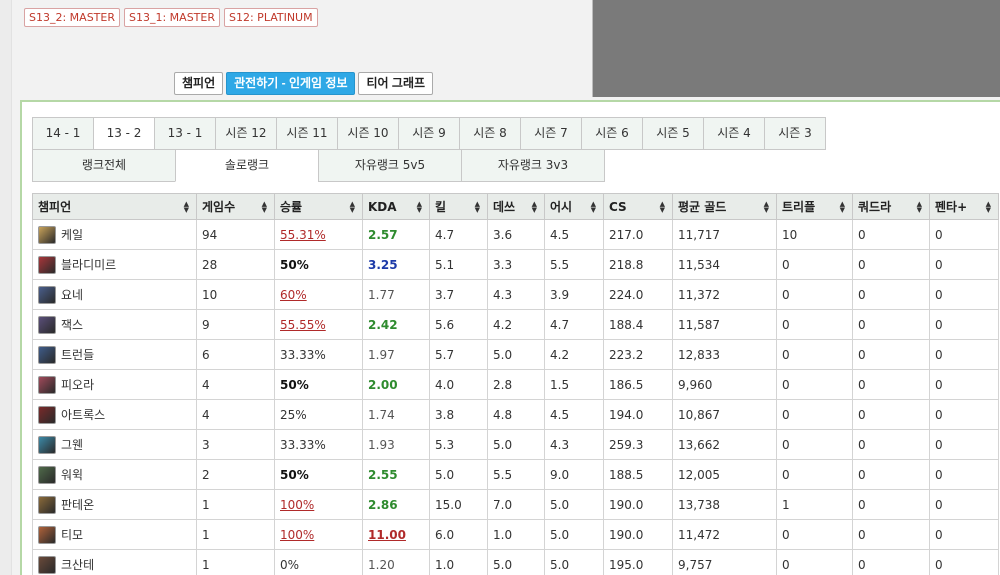 This screenshot has height=575, width=1000. I want to click on column-header: 데쓰 ▲ ▼, so click(516, 206).